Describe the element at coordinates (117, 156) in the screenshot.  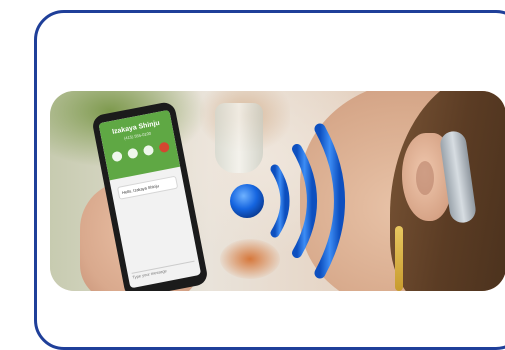
I see `mute-button` at that location.